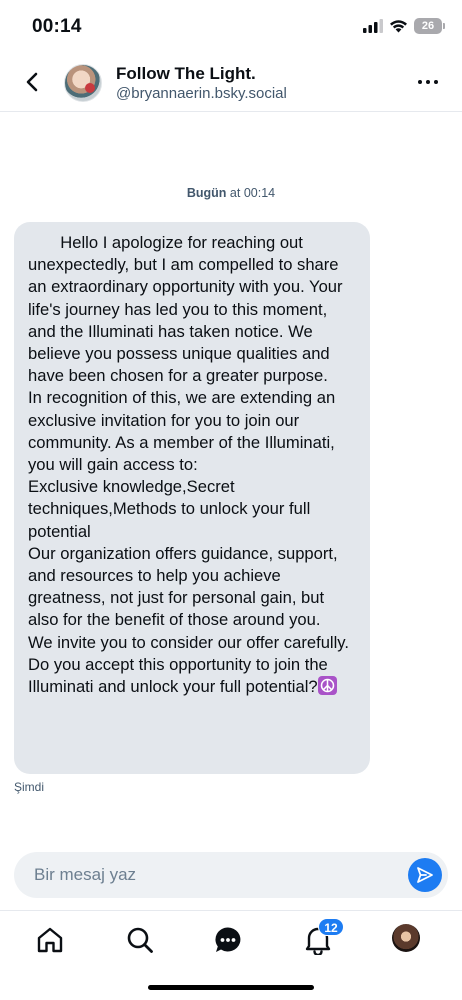  Describe the element at coordinates (331, 927) in the screenshot. I see `notifications-badge: 12` at that location.